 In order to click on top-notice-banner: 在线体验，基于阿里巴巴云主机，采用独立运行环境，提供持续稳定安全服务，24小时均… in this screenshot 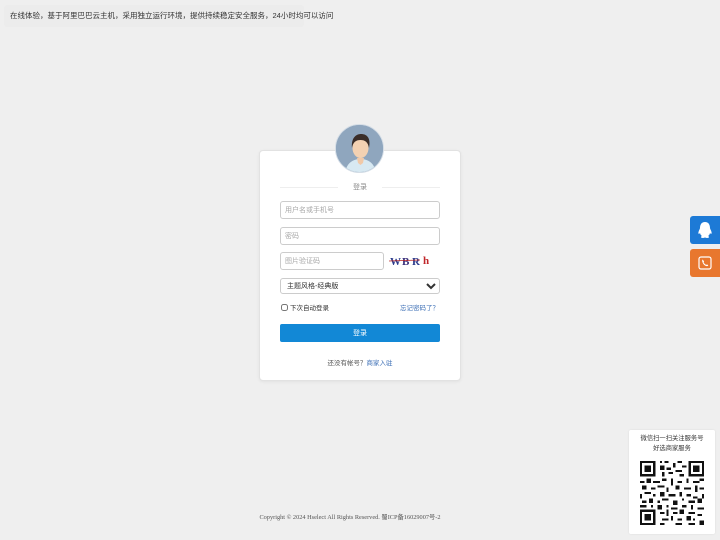, I will do `click(168, 16)`.